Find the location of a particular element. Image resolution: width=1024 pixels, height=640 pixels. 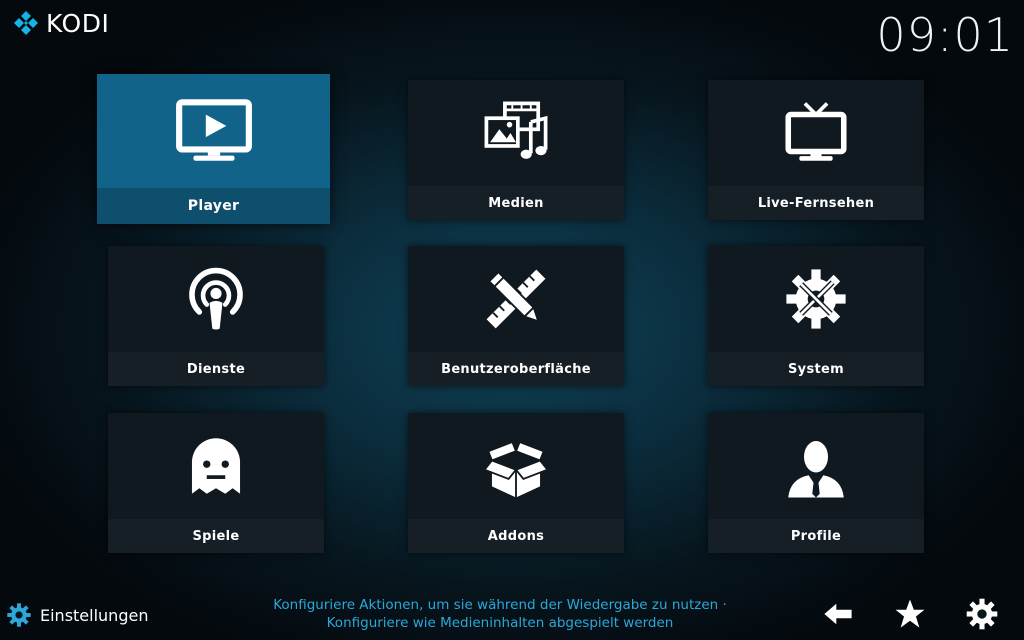

settings-label: Einstellungen is located at coordinates (94, 615).